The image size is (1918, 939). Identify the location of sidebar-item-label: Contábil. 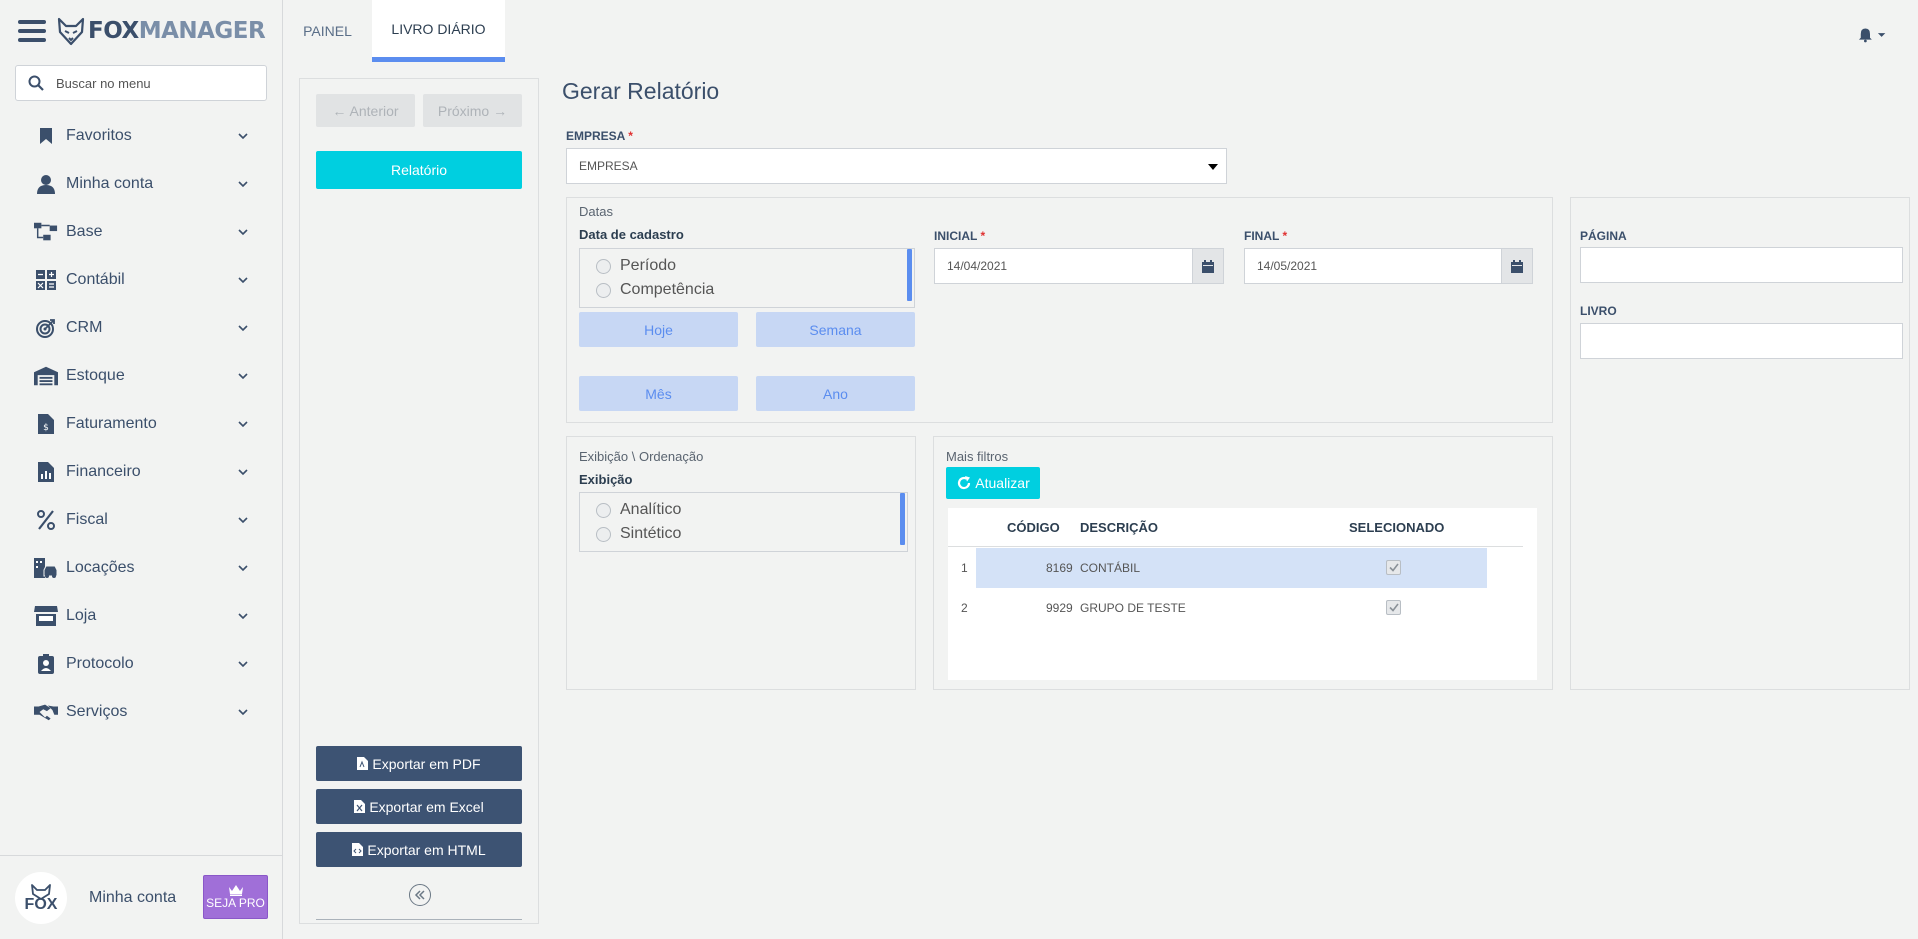
(95, 279).